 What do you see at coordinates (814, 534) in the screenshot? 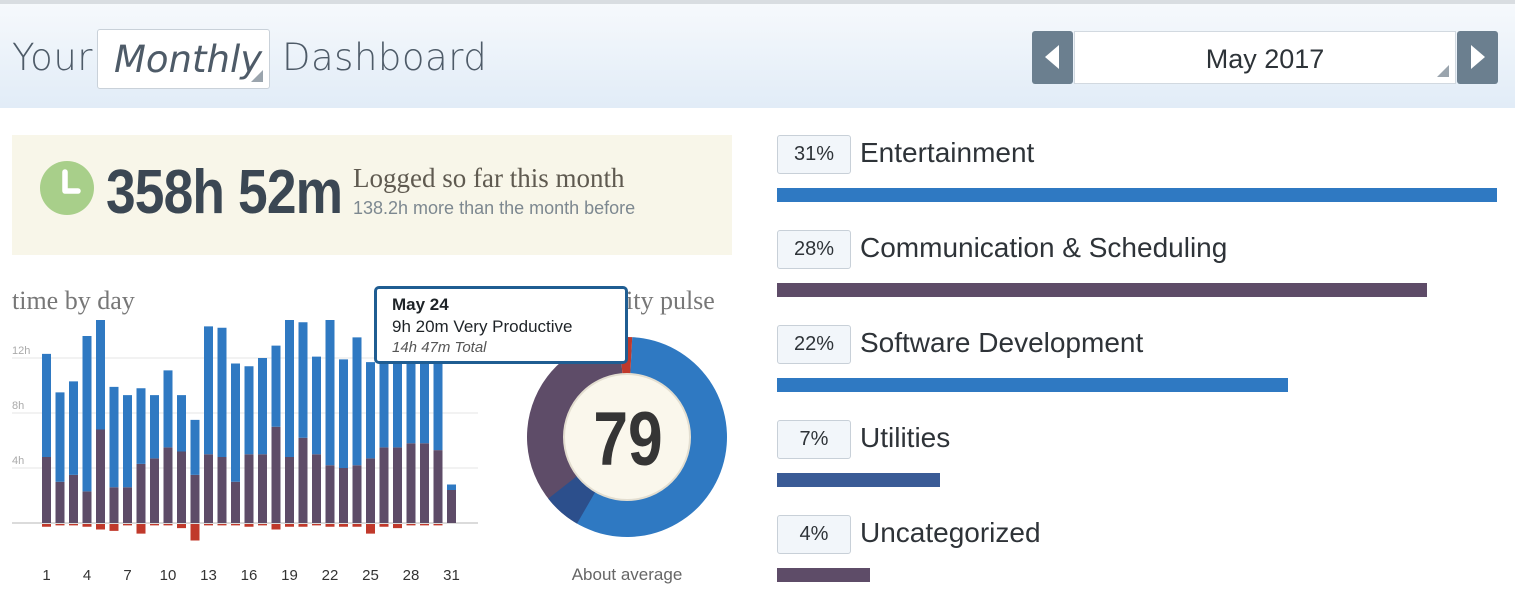
I see `category-percent: 4%` at bounding box center [814, 534].